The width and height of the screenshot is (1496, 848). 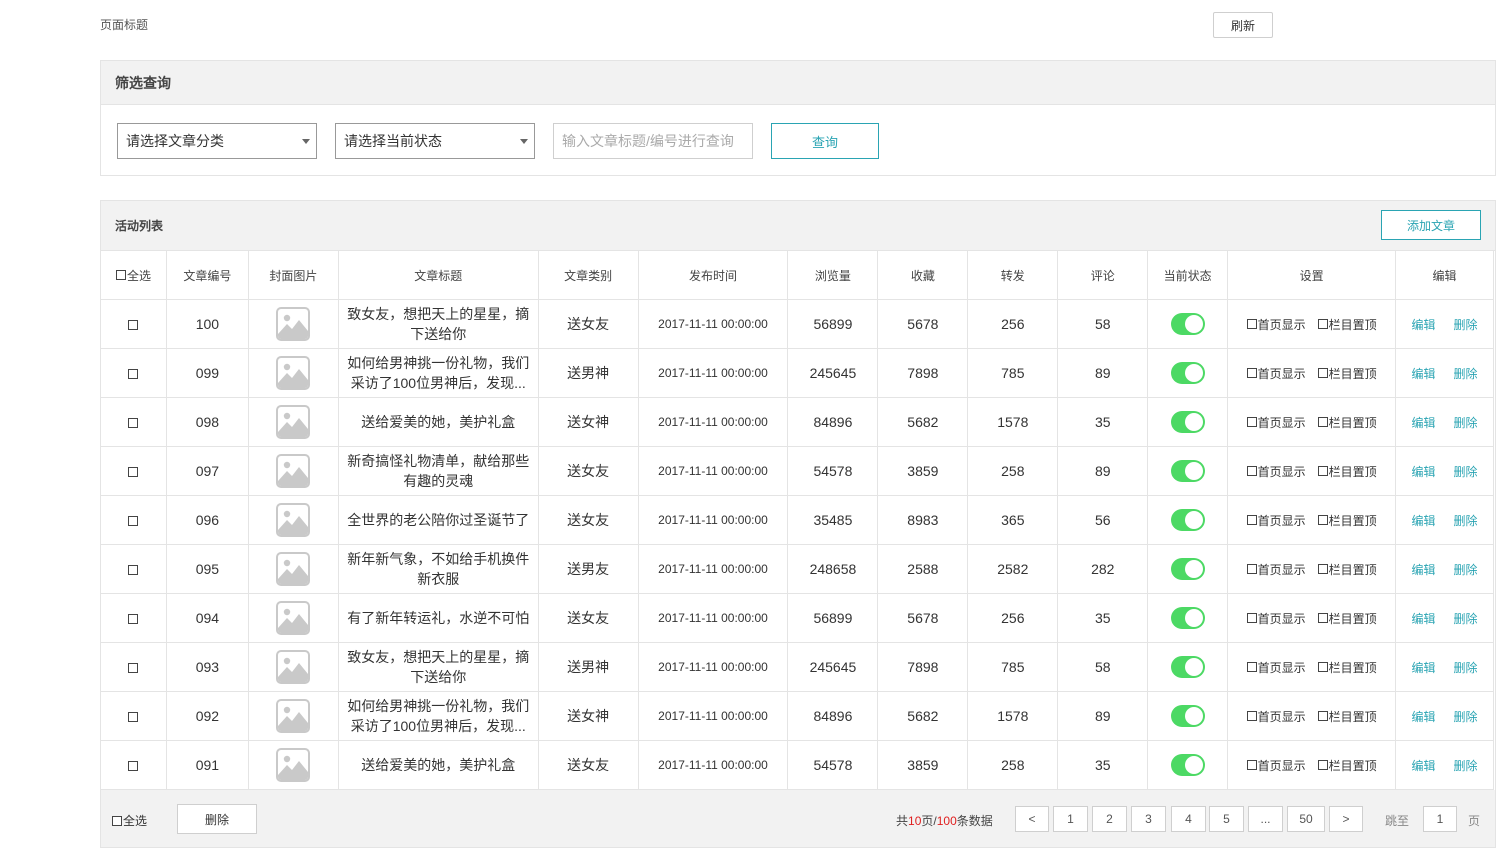 I want to click on select-all-checkbox, so click(x=120, y=275).